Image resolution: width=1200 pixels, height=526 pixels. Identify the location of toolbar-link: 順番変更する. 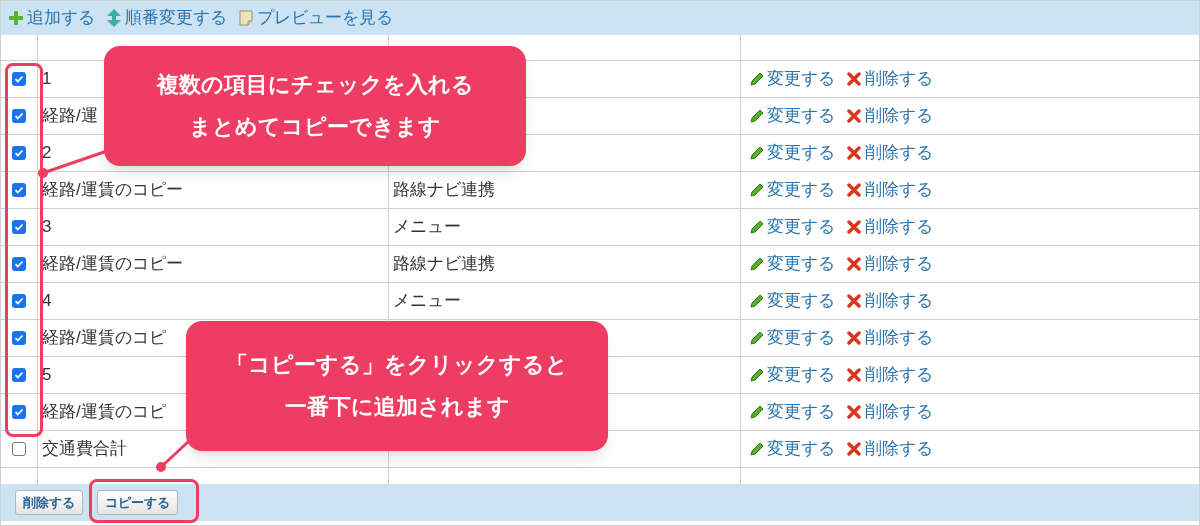
(167, 18).